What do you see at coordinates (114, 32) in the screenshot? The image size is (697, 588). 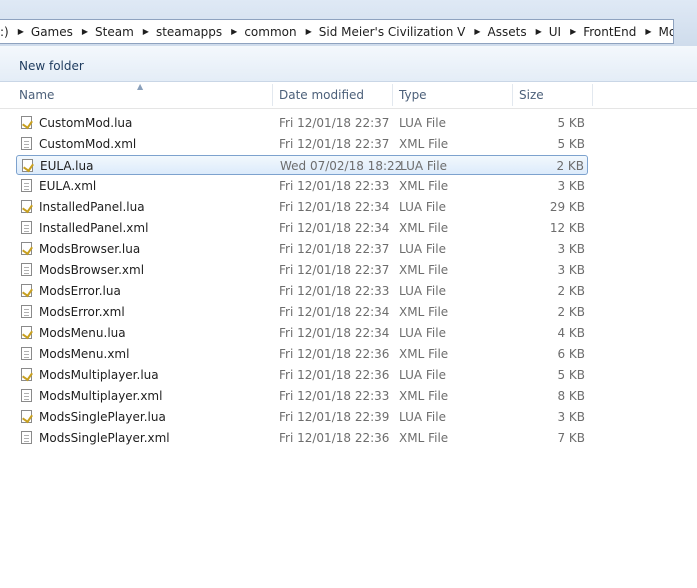 I see `breadcrumb-label: Steam` at bounding box center [114, 32].